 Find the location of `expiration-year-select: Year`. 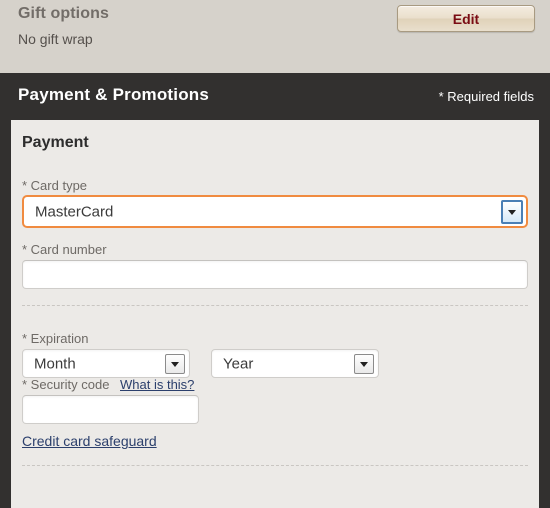

expiration-year-select: Year is located at coordinates (295, 363).